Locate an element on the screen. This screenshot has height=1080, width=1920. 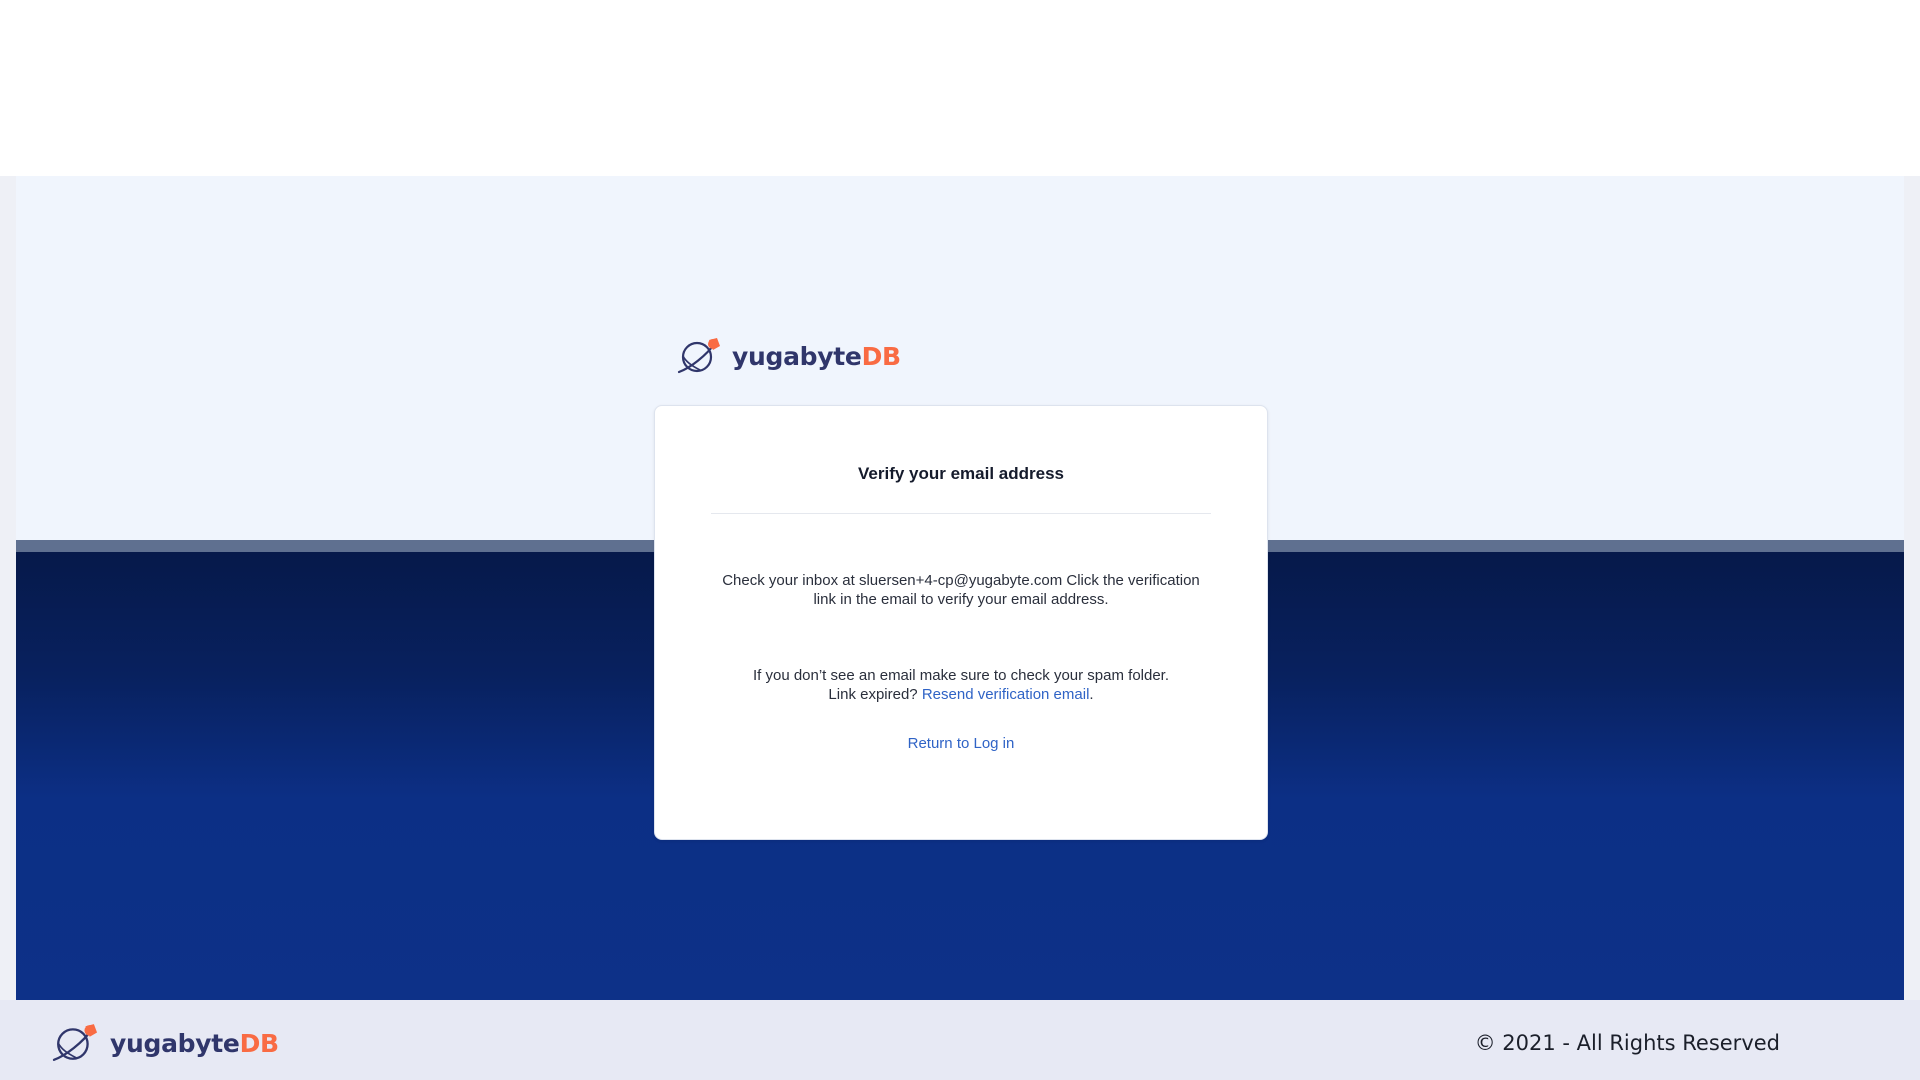
left-gutter is located at coordinates (8, 588).